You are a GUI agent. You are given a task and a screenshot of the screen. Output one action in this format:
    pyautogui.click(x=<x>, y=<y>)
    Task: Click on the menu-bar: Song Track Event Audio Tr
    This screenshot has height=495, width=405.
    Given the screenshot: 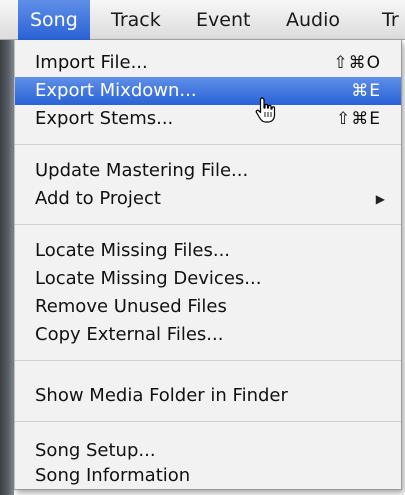 What is the action you would take?
    pyautogui.click(x=202, y=20)
    